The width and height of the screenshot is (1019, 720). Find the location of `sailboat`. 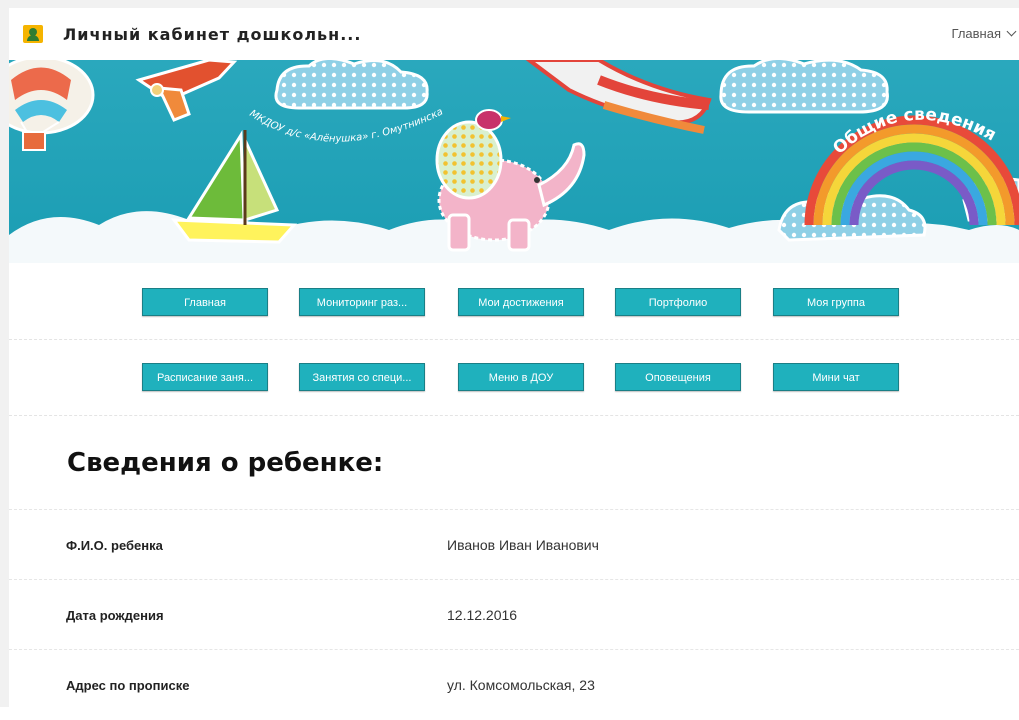

sailboat is located at coordinates (234, 187).